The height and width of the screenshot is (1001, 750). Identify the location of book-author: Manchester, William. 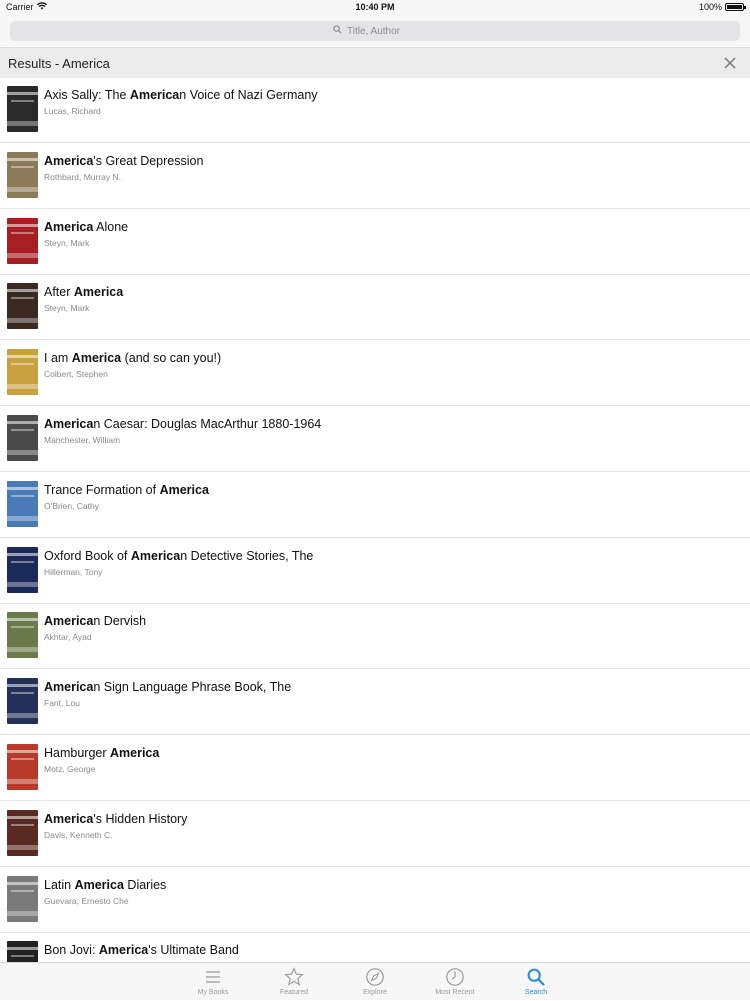
(82, 440).